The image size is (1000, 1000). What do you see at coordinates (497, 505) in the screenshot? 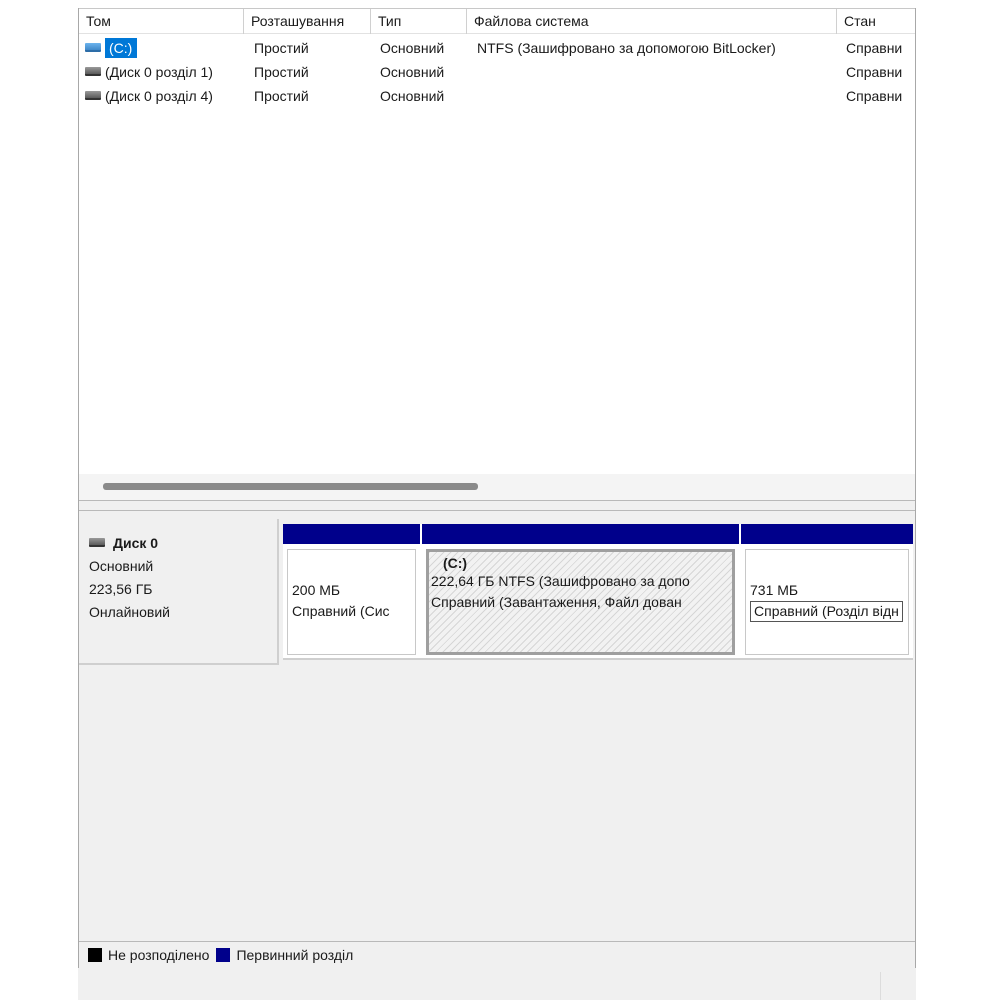
I see `pane-splitter` at bounding box center [497, 505].